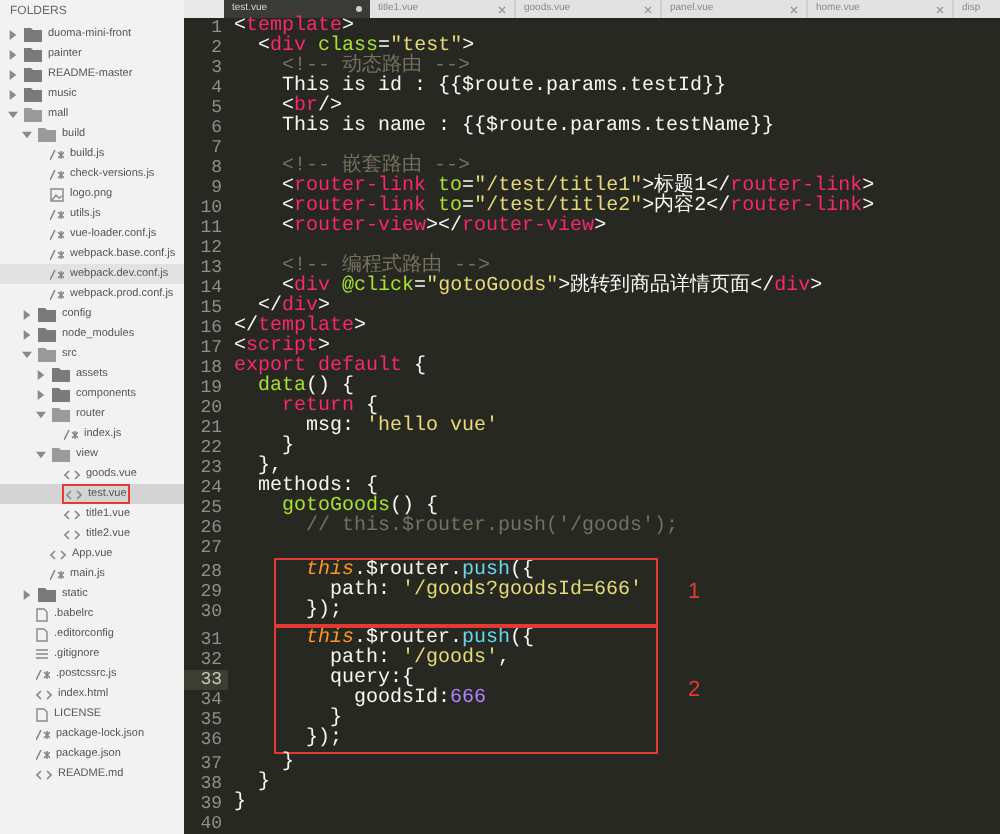  What do you see at coordinates (211, 508) in the screenshot?
I see `line-number: 25` at bounding box center [211, 508].